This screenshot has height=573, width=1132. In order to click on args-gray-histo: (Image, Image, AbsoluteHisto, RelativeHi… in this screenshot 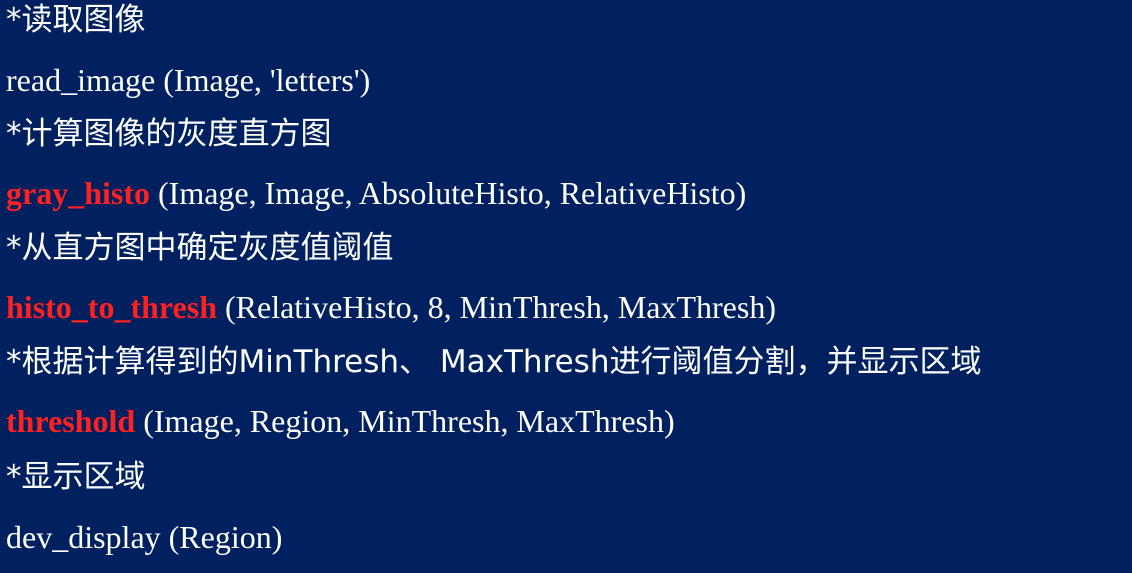, I will do `click(448, 193)`.